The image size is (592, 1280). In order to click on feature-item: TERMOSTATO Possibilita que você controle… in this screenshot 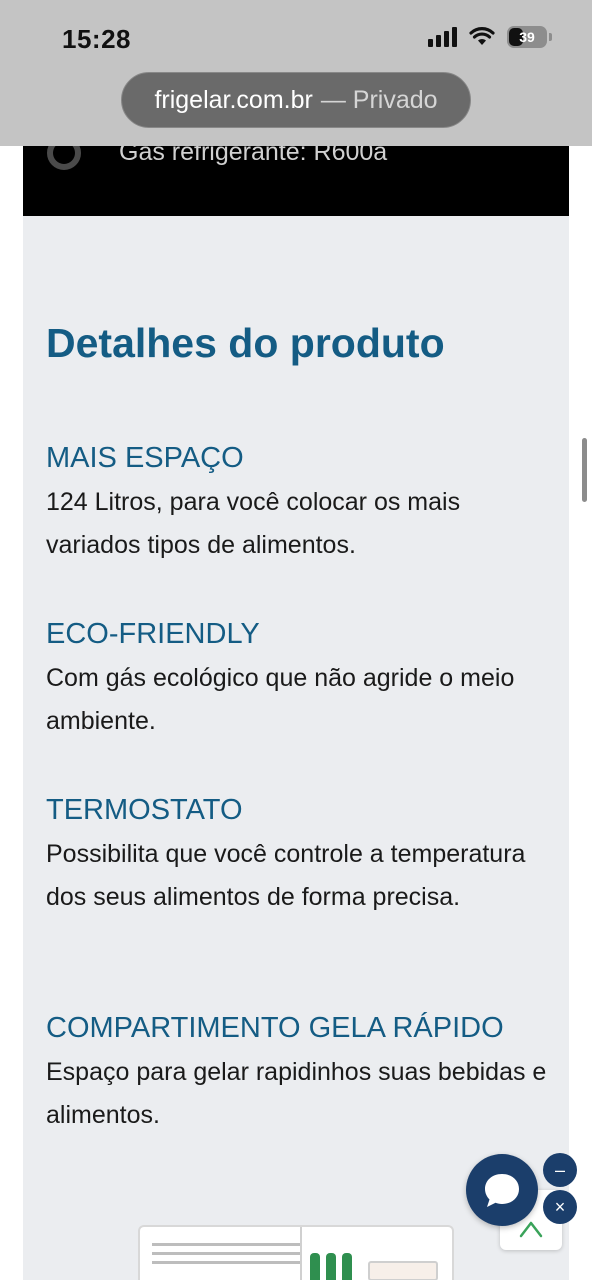, I will do `click(301, 854)`.